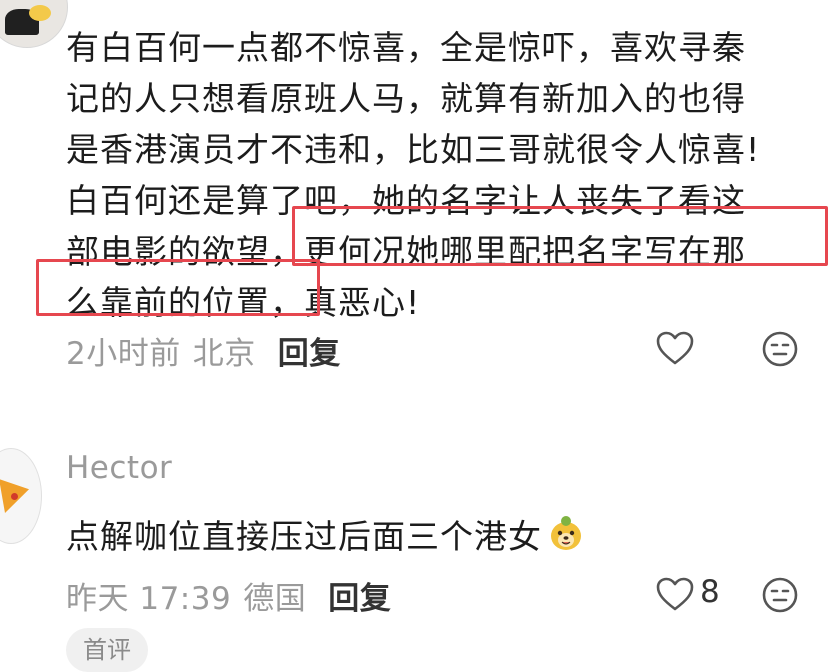  What do you see at coordinates (406, 200) in the screenshot?
I see `comment-line: 白百何还是算了吧，她的名字让人丧失了看这` at bounding box center [406, 200].